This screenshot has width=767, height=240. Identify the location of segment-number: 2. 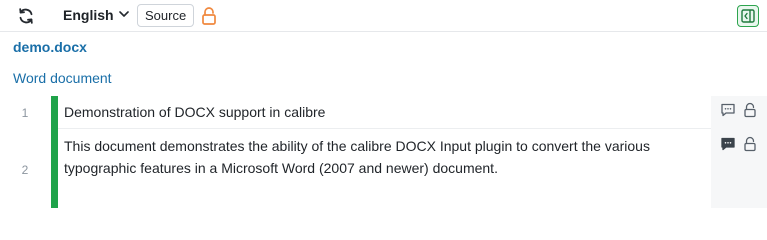
(25, 170).